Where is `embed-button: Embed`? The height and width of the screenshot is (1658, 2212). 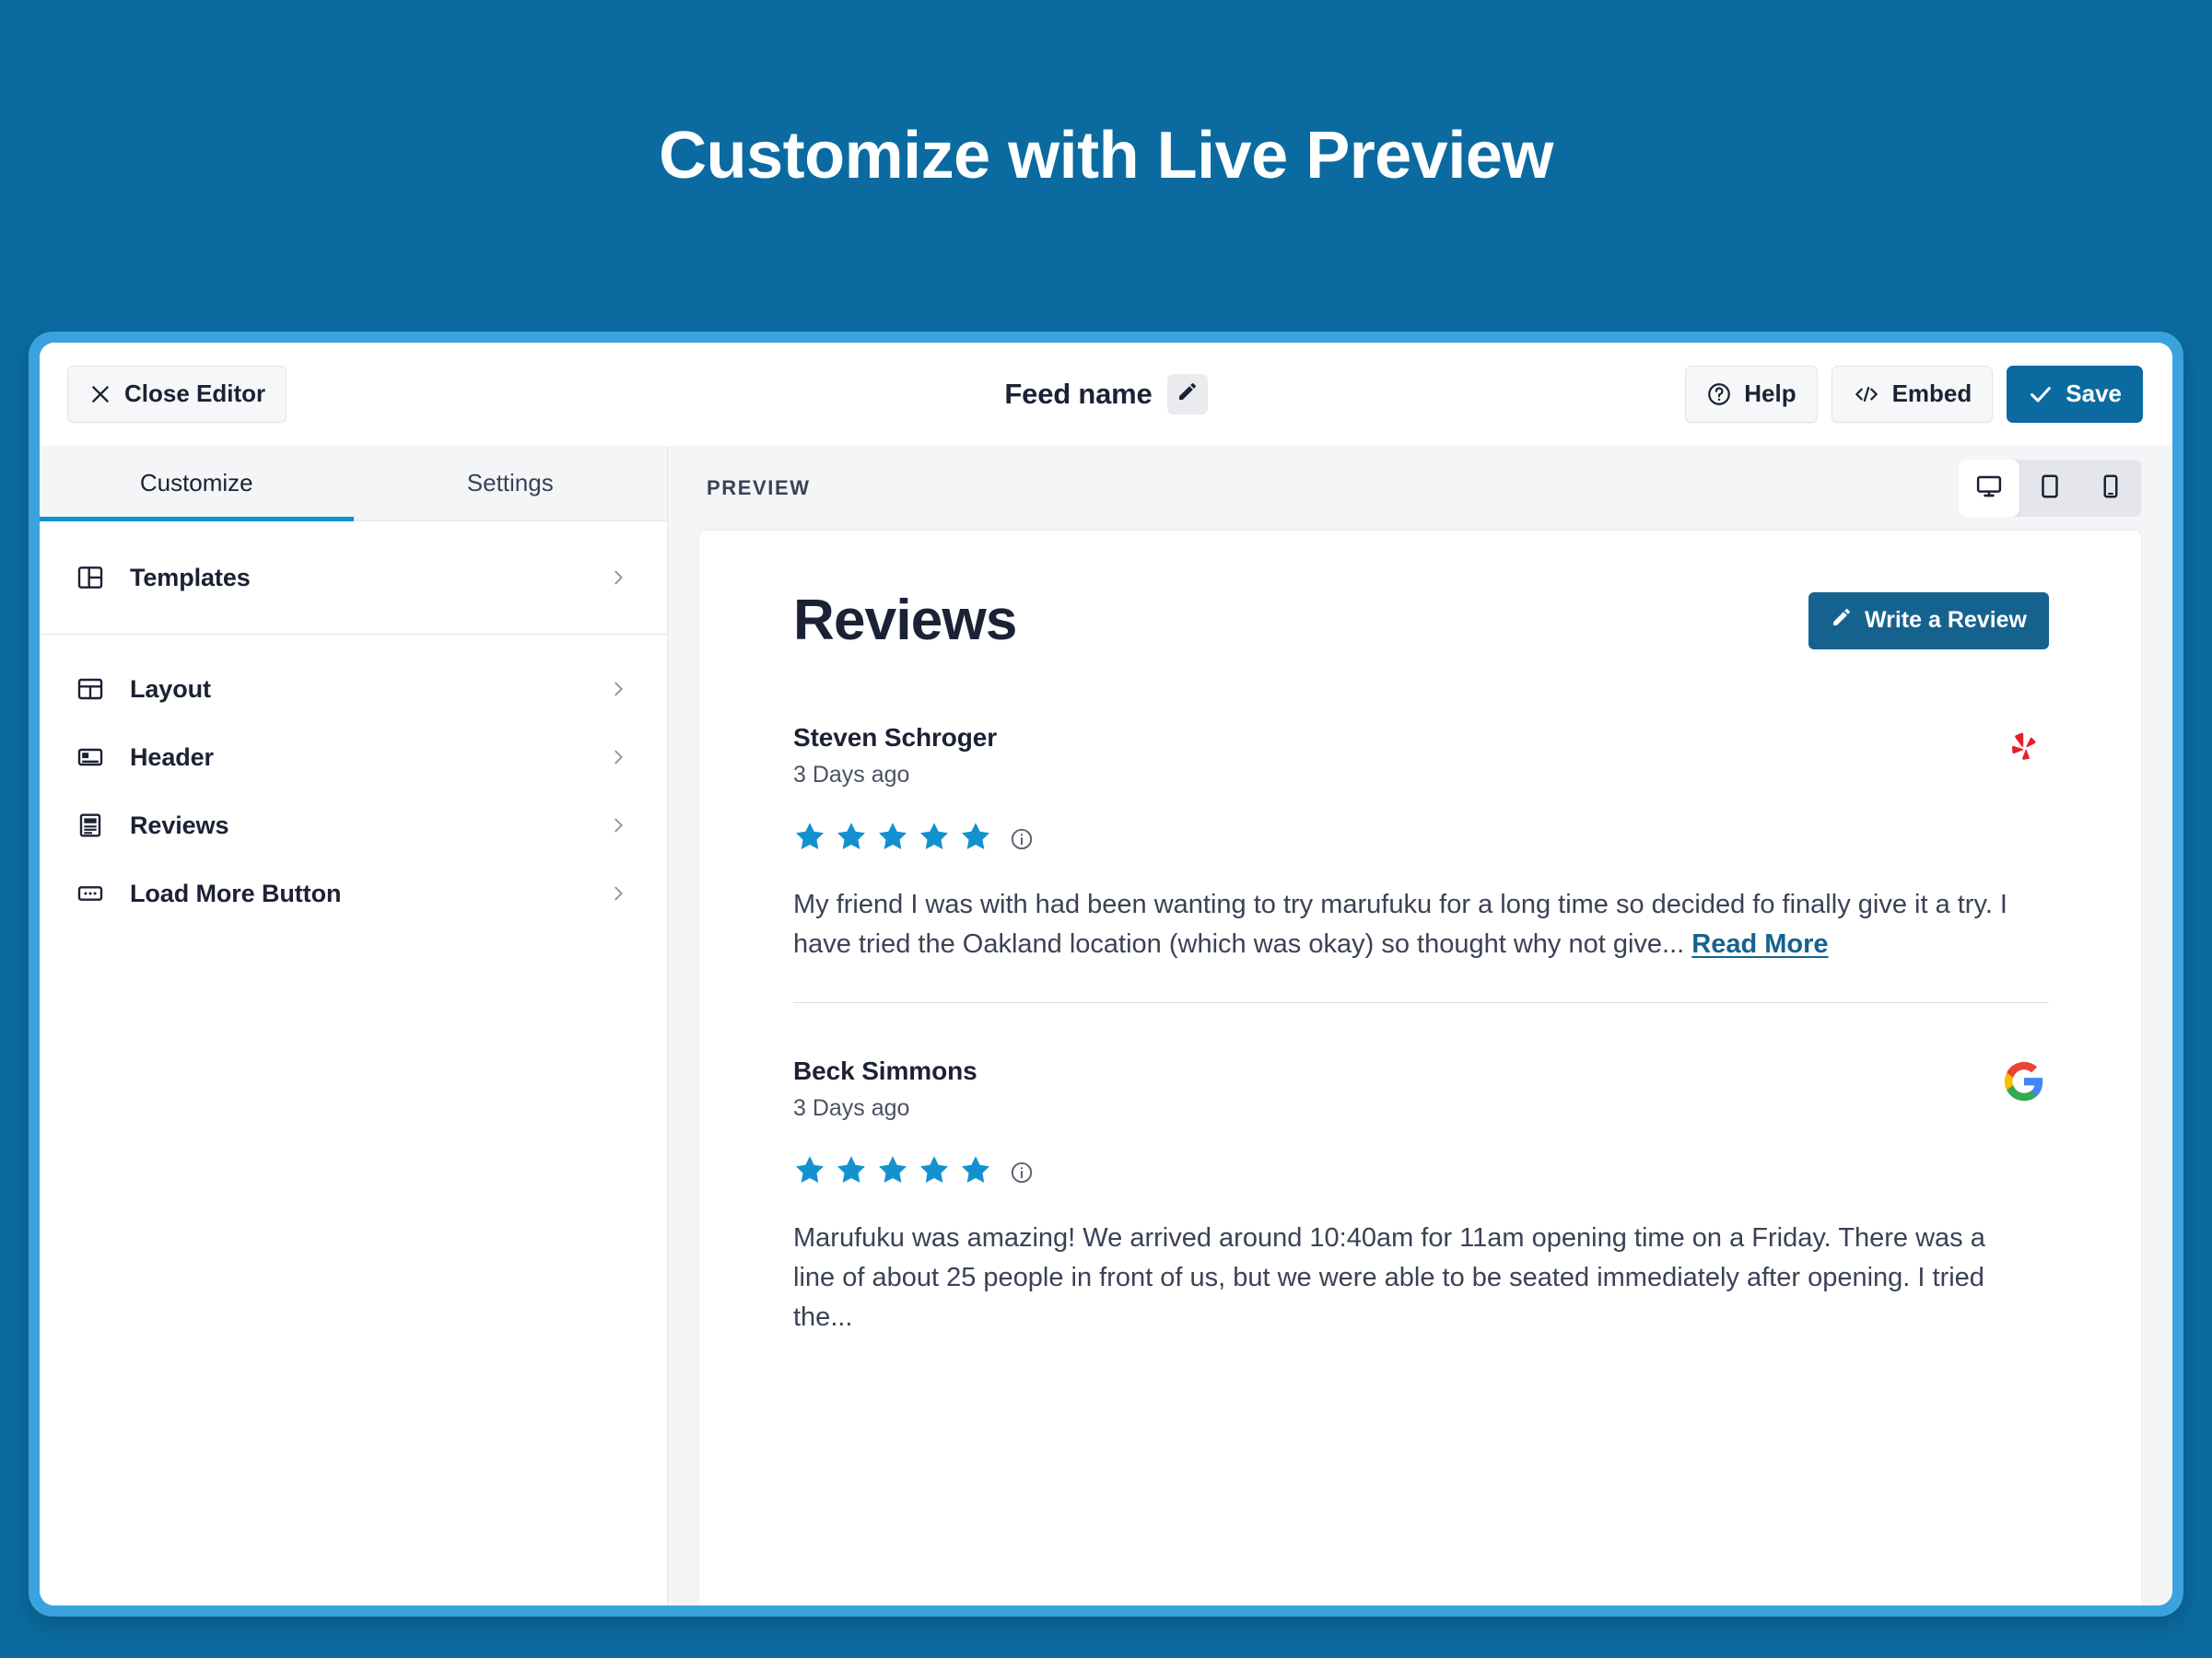
embed-button: Embed is located at coordinates (1912, 394).